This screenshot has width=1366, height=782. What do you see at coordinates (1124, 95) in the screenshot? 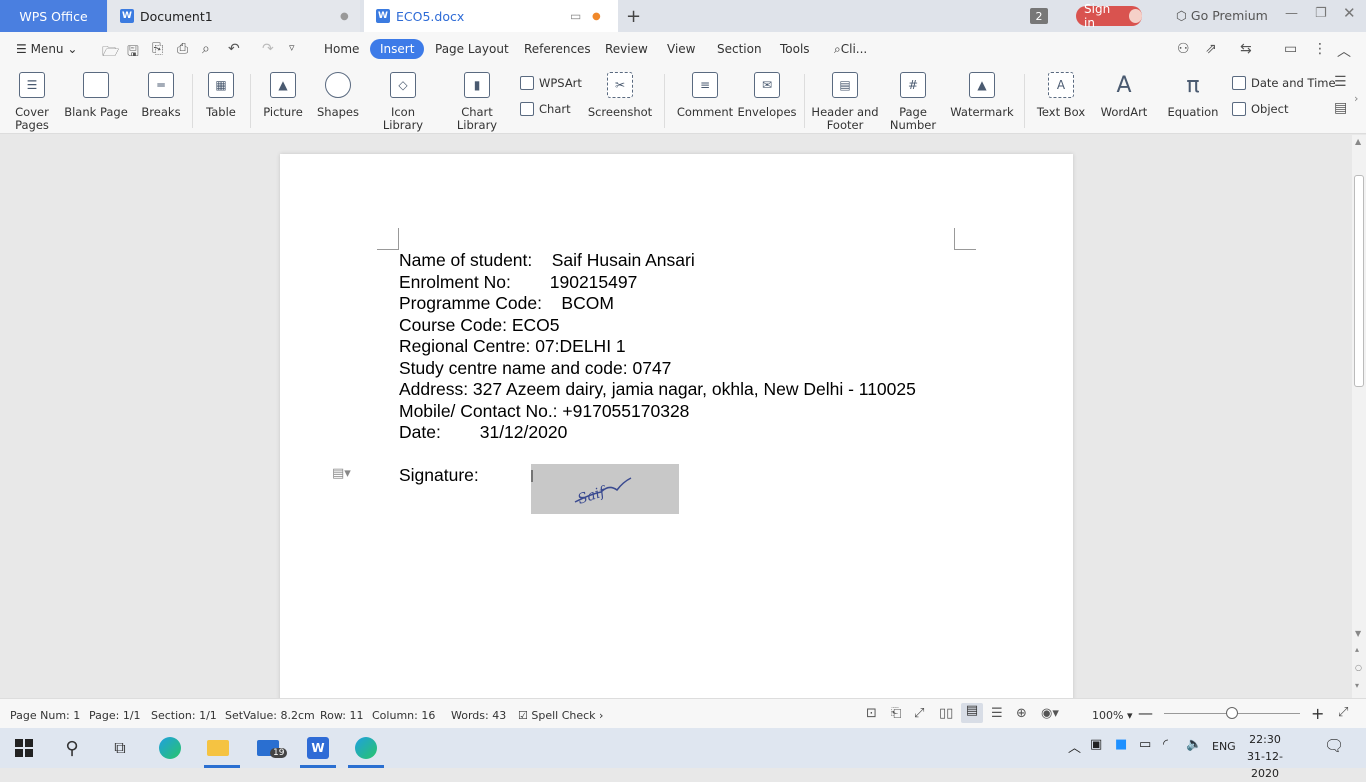
I see `wordart-button: A WordArt` at bounding box center [1124, 95].